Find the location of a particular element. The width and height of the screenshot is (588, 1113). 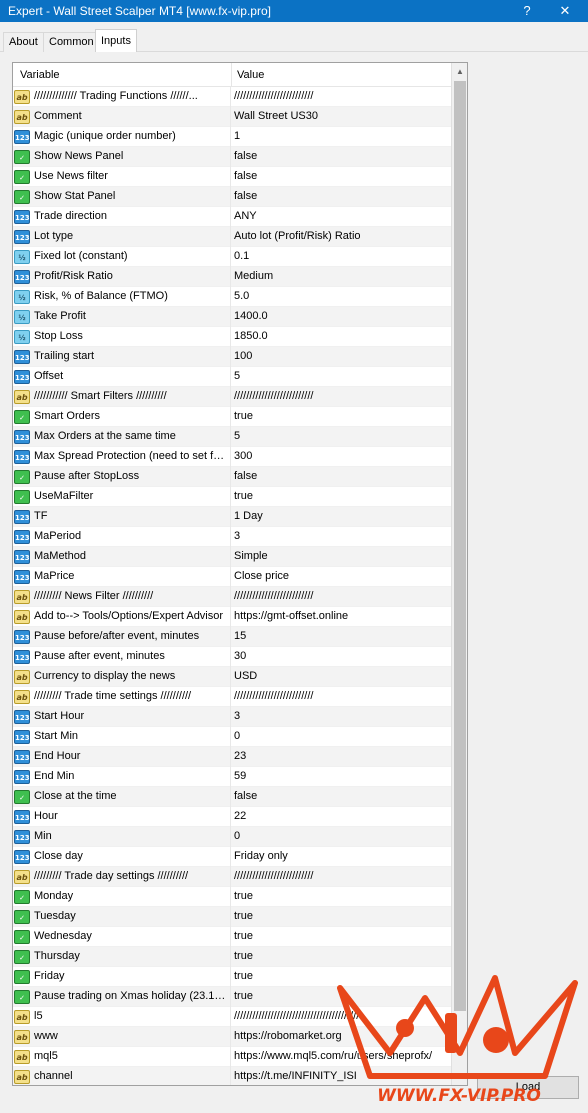

table-row: ✓ UseMaFilter true is located at coordinates (232, 497).